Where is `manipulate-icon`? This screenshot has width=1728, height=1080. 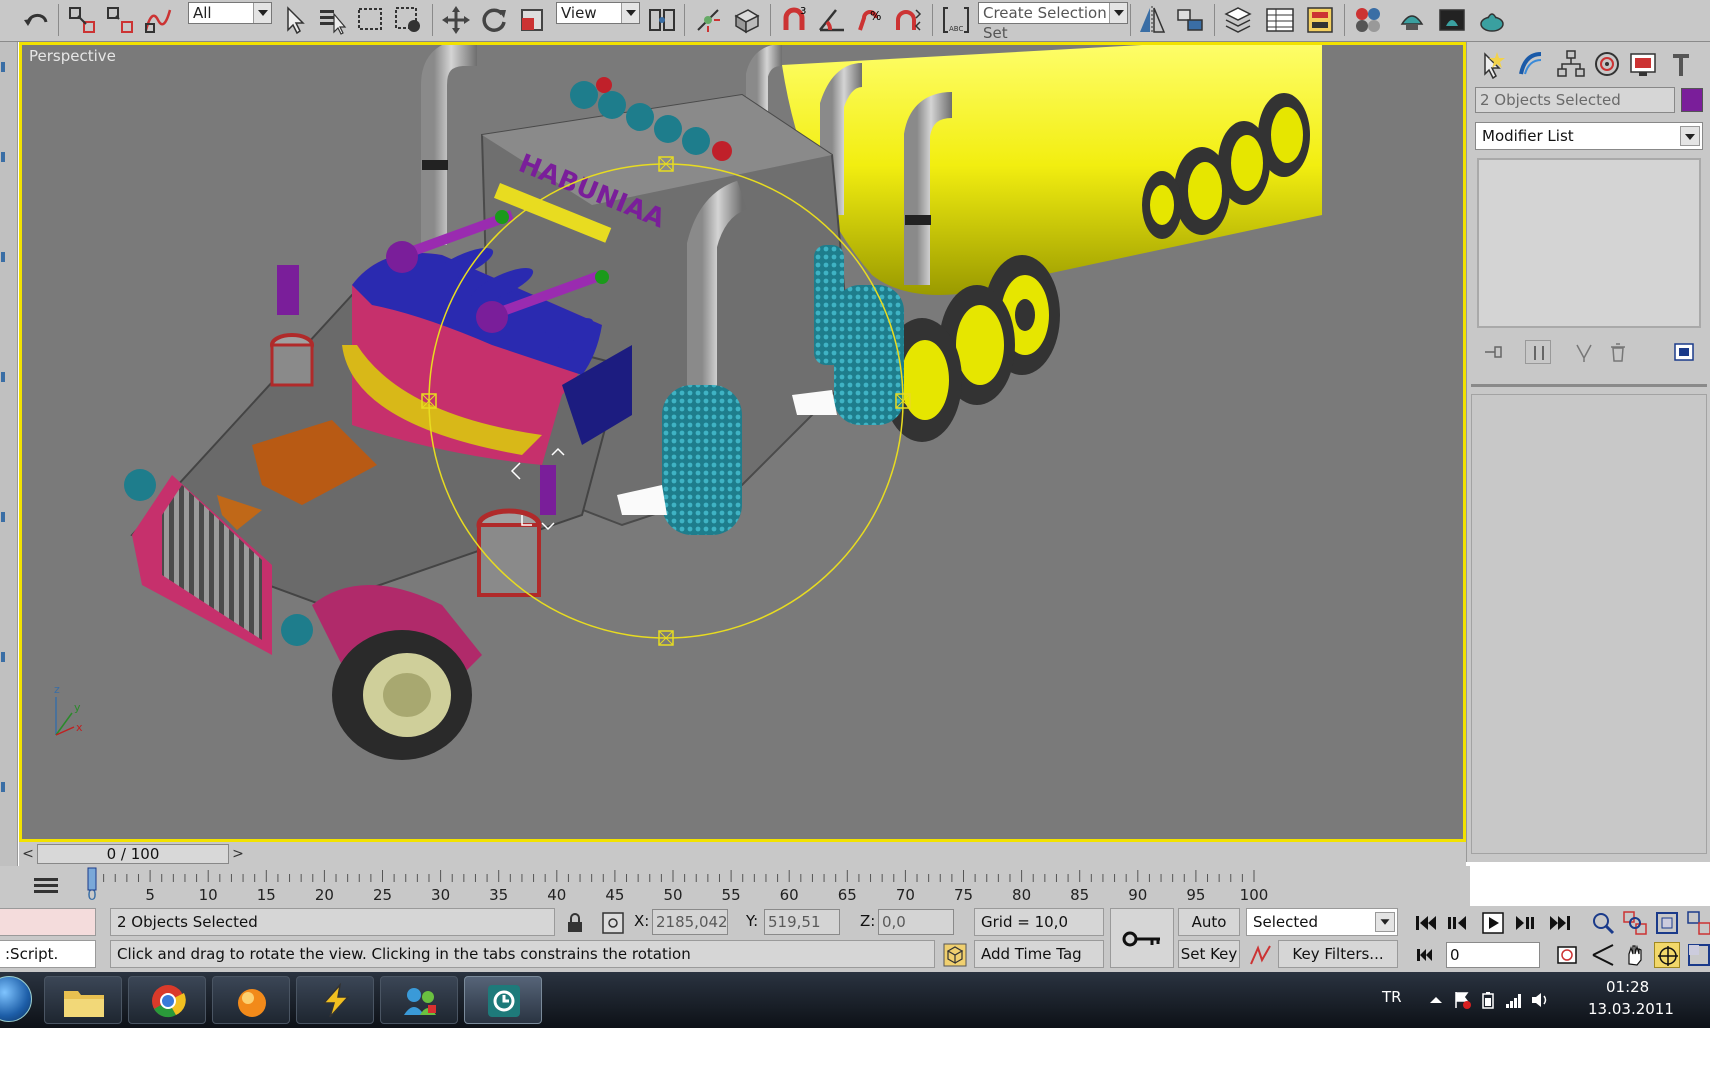
manipulate-icon is located at coordinates (708, 20).